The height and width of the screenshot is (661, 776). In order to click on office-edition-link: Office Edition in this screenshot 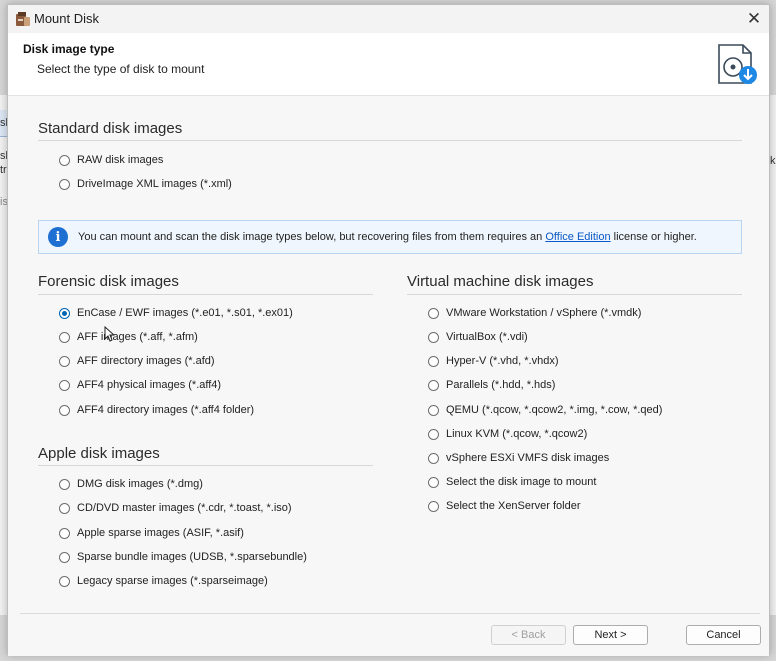, I will do `click(577, 237)`.